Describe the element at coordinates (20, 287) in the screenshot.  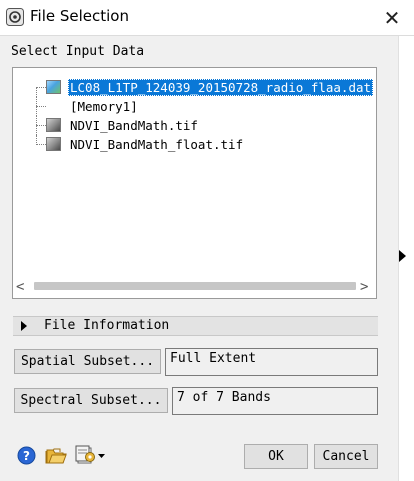
I see `scroll-left-icon: <` at that location.